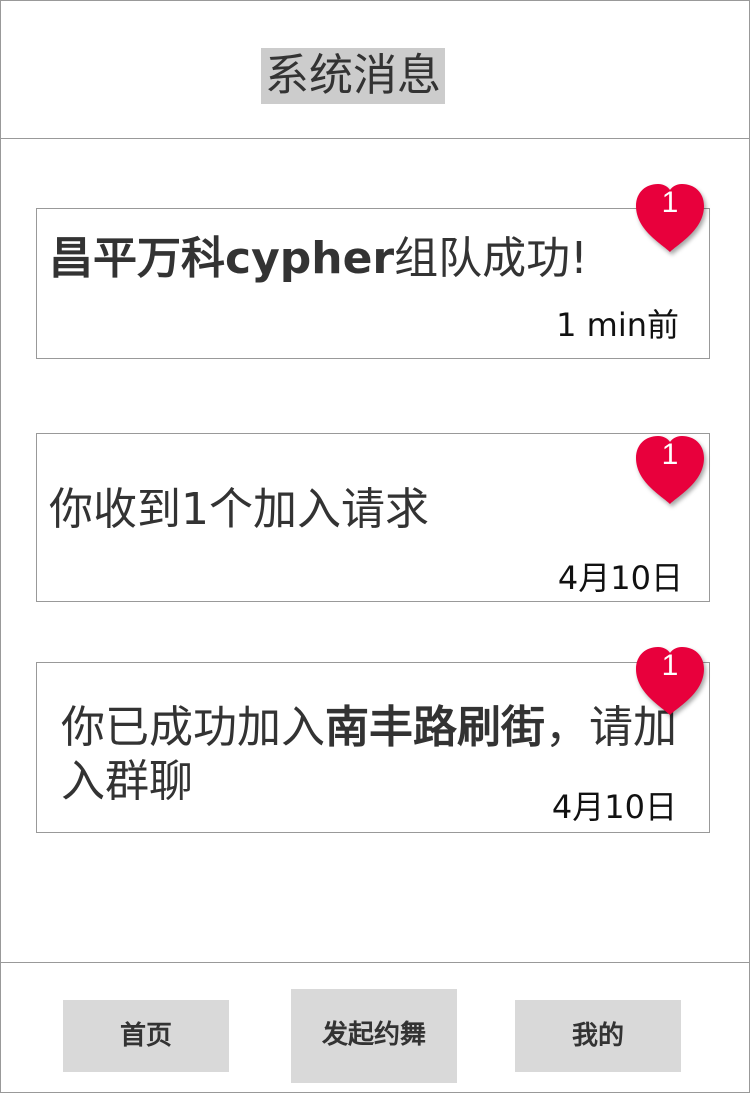  Describe the element at coordinates (617, 325) in the screenshot. I see `message-time: 1 min前` at that location.